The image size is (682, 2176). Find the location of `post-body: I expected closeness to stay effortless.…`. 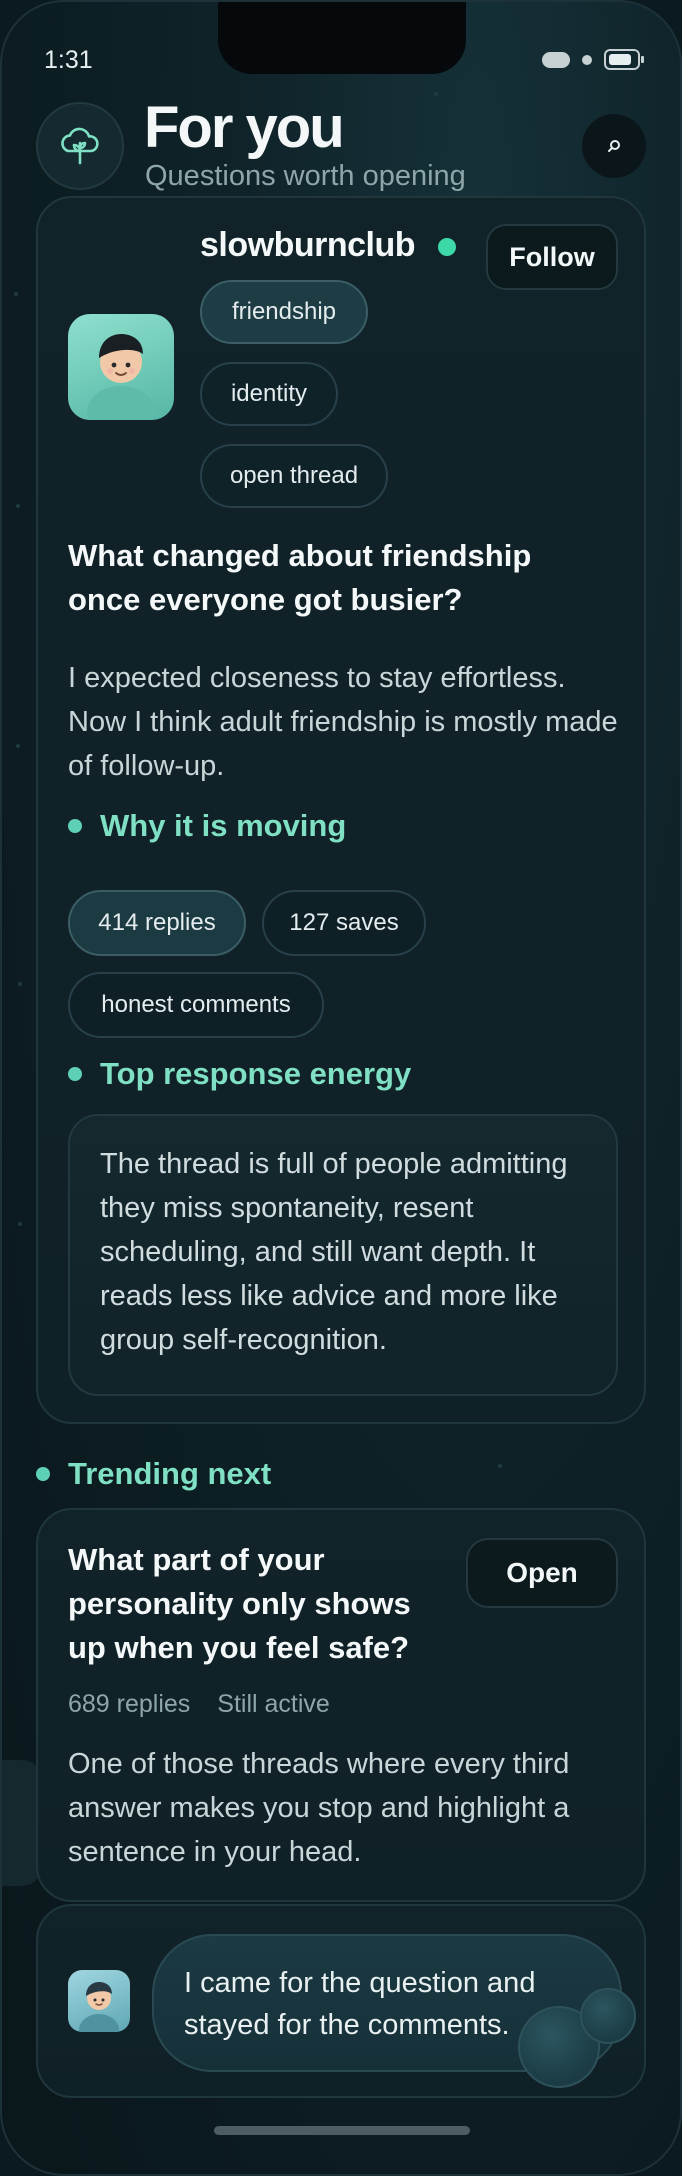

post-body: I expected closeness to stay effortless.… is located at coordinates (343, 722).